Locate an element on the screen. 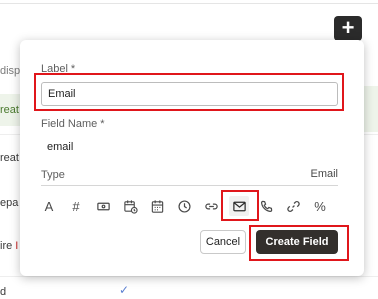  phone-type-icon is located at coordinates (266, 206).